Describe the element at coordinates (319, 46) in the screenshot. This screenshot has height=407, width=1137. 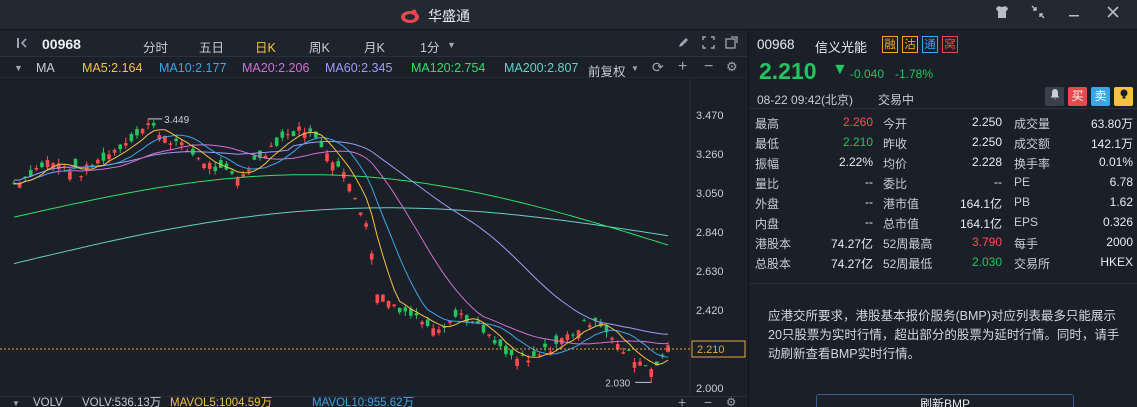
I see `tab-weekly-k: 周K` at that location.